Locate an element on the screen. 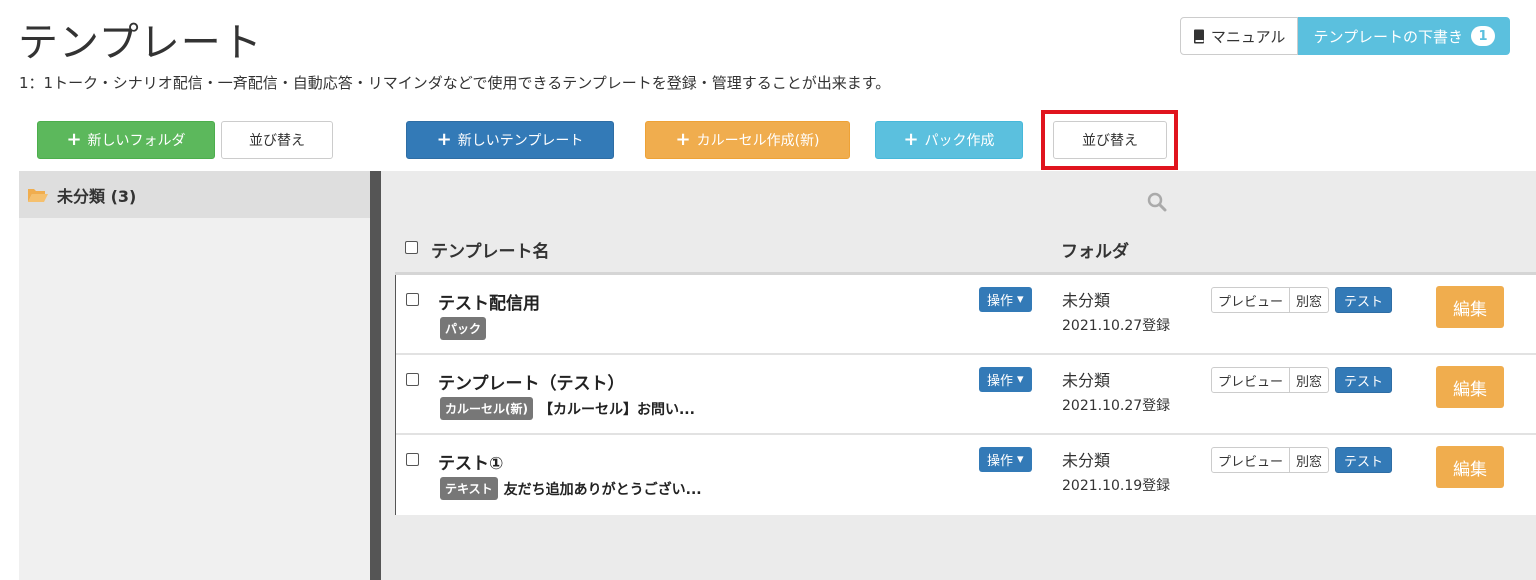 This screenshot has height=580, width=1536. create-carousel-button: + カルーセル作成(新) is located at coordinates (747, 140).